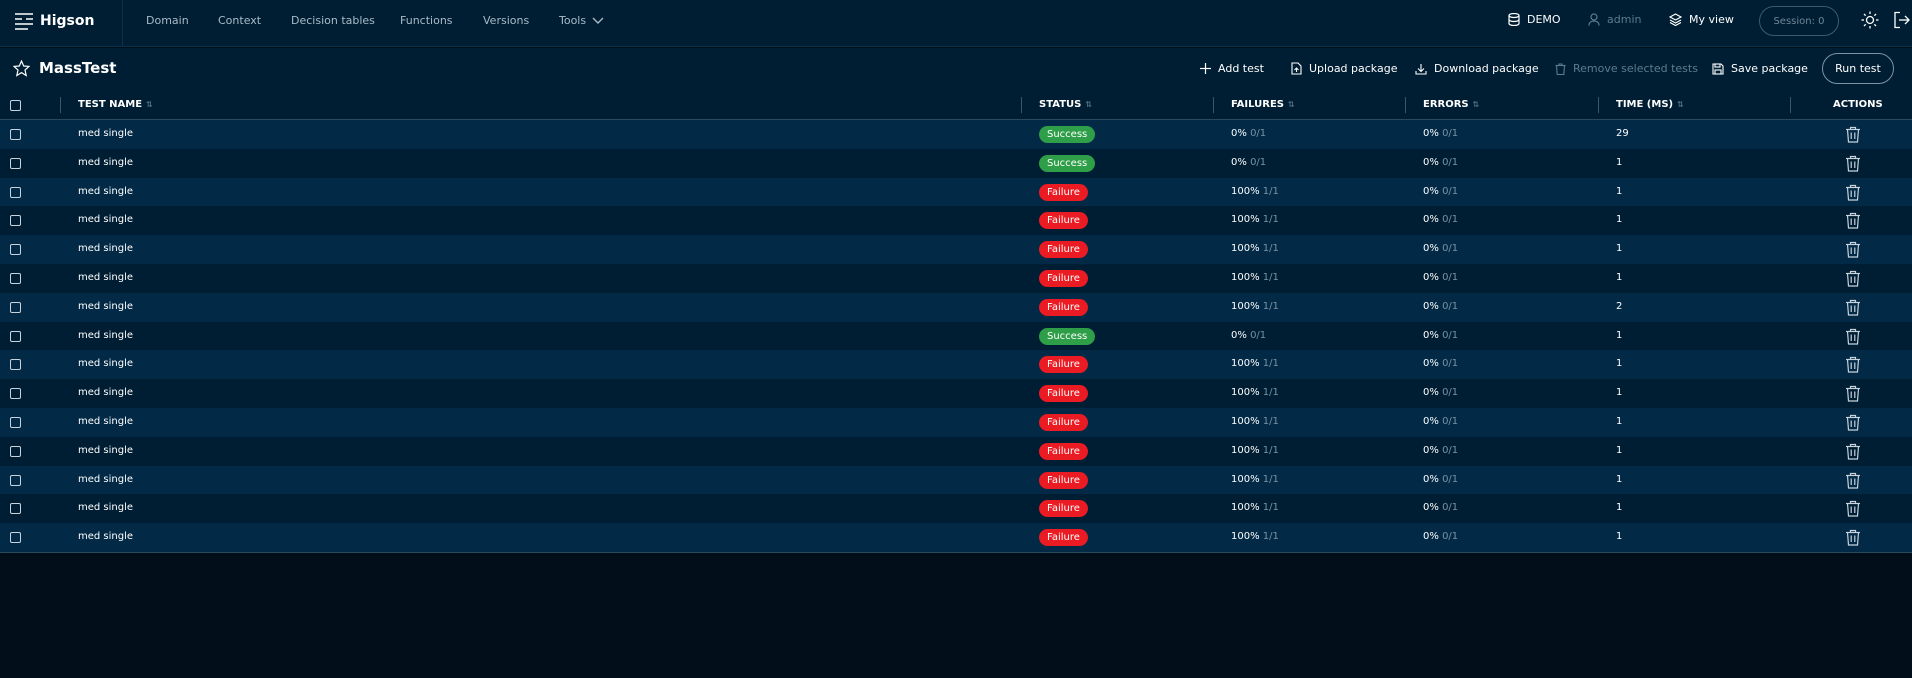 This screenshot has height=678, width=1912. What do you see at coordinates (1451, 104) in the screenshot?
I see `column-header-errors: ERRORS ⇅` at bounding box center [1451, 104].